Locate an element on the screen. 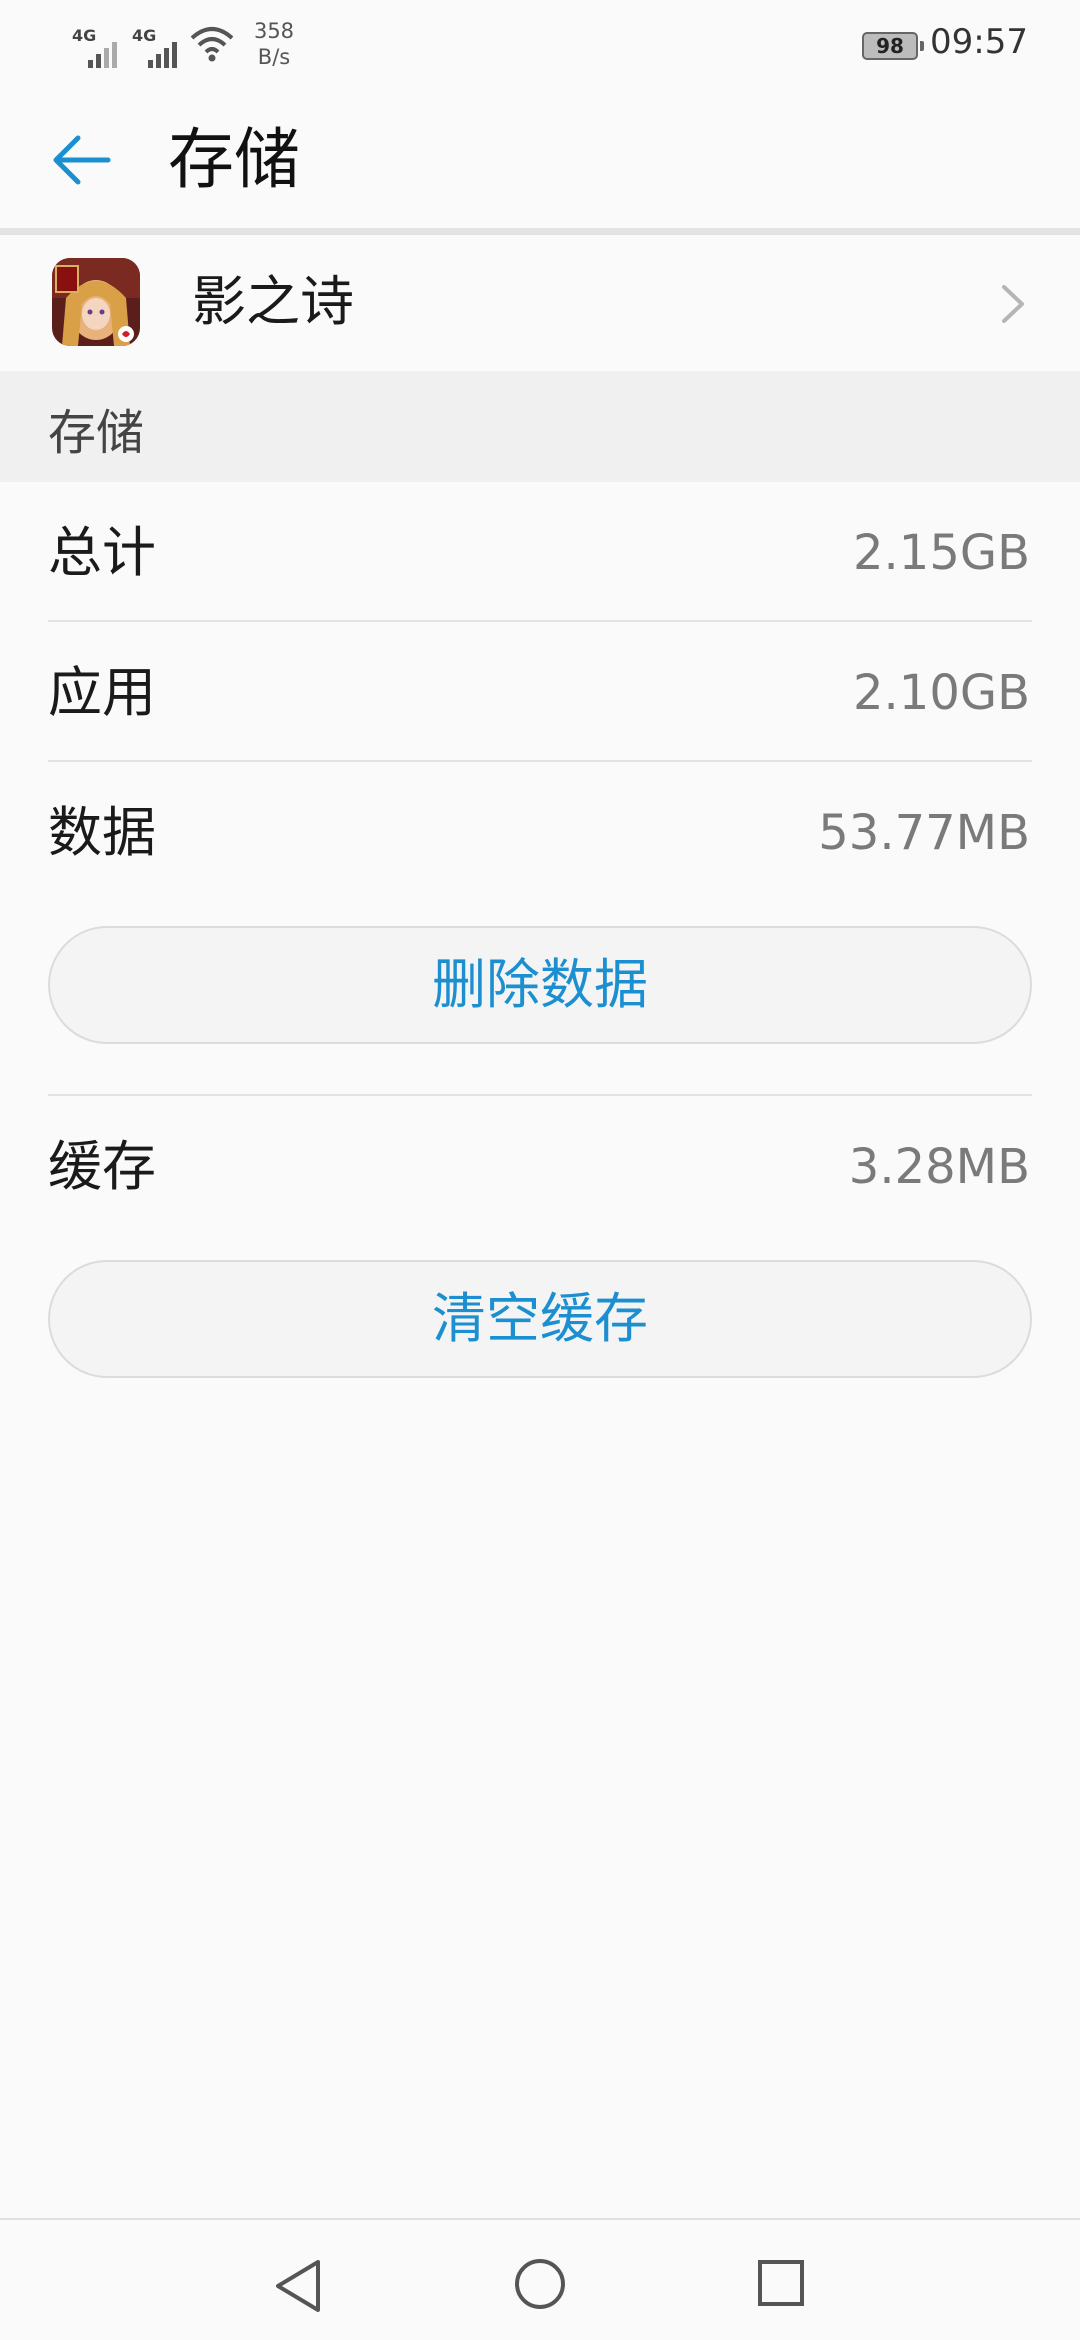 The image size is (1080, 2340). navigation-bar is located at coordinates (540, 2279).